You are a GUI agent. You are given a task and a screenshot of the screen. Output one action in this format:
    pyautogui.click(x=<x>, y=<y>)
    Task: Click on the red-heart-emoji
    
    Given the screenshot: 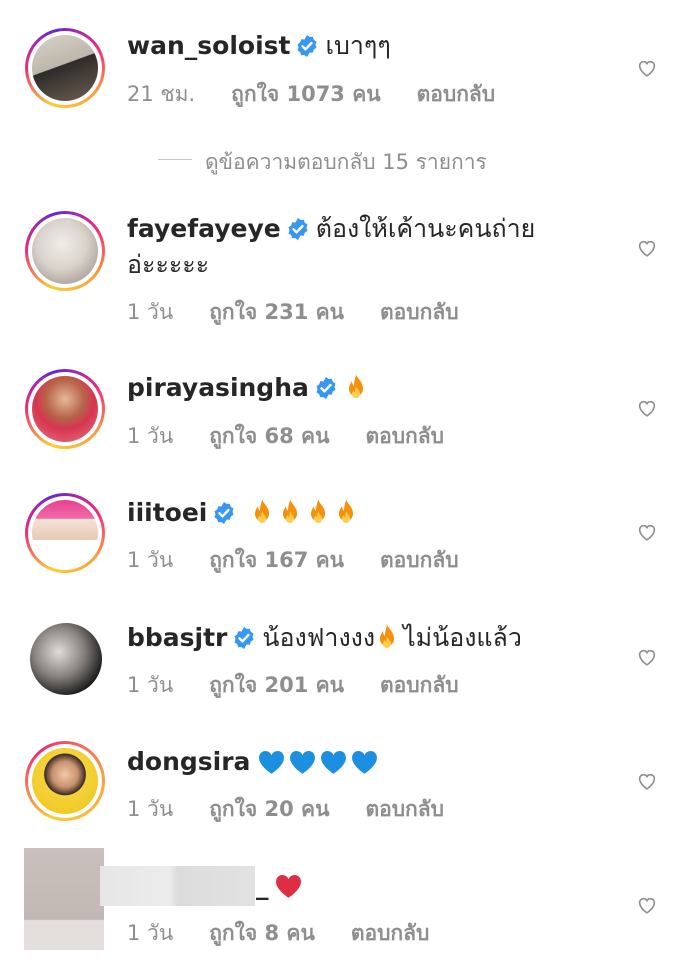 What is the action you would take?
    pyautogui.click(x=288, y=886)
    